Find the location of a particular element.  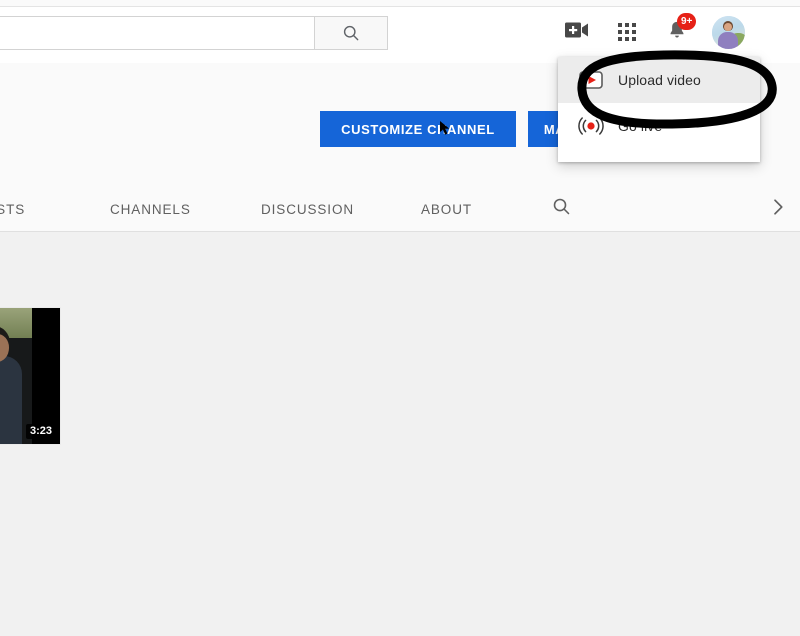

avatar-face is located at coordinates (728, 26).